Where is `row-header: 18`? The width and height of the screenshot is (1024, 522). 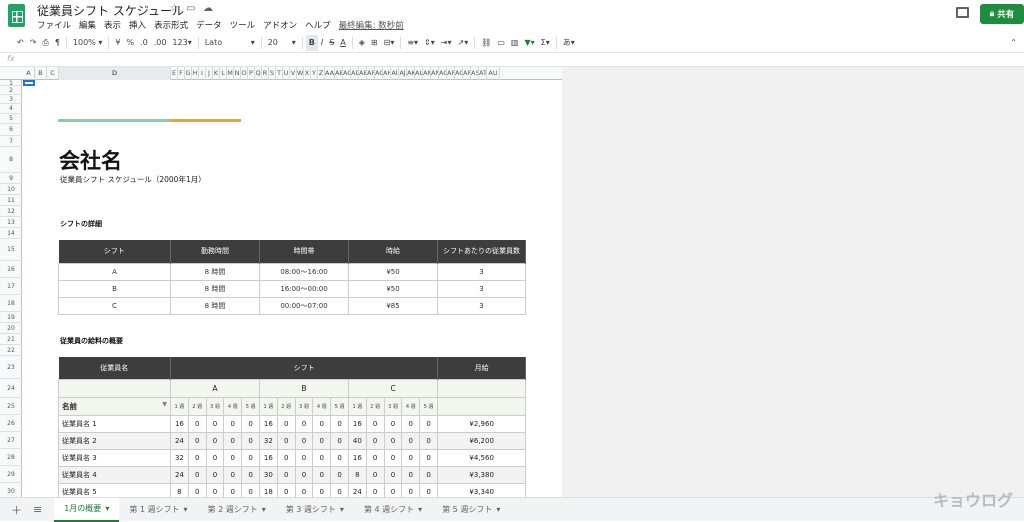 row-header: 18 is located at coordinates (11, 303).